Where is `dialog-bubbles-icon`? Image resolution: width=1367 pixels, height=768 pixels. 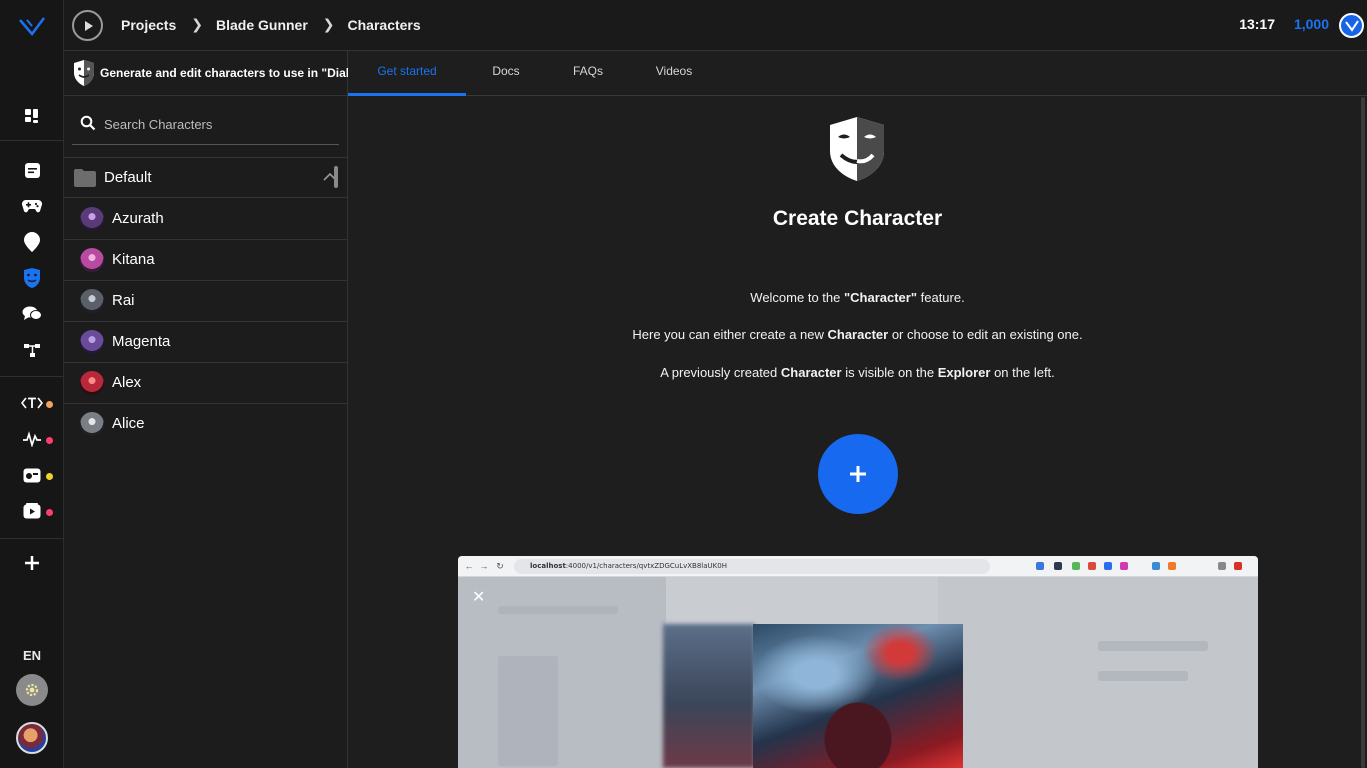
dialog-bubbles-icon is located at coordinates (32, 314).